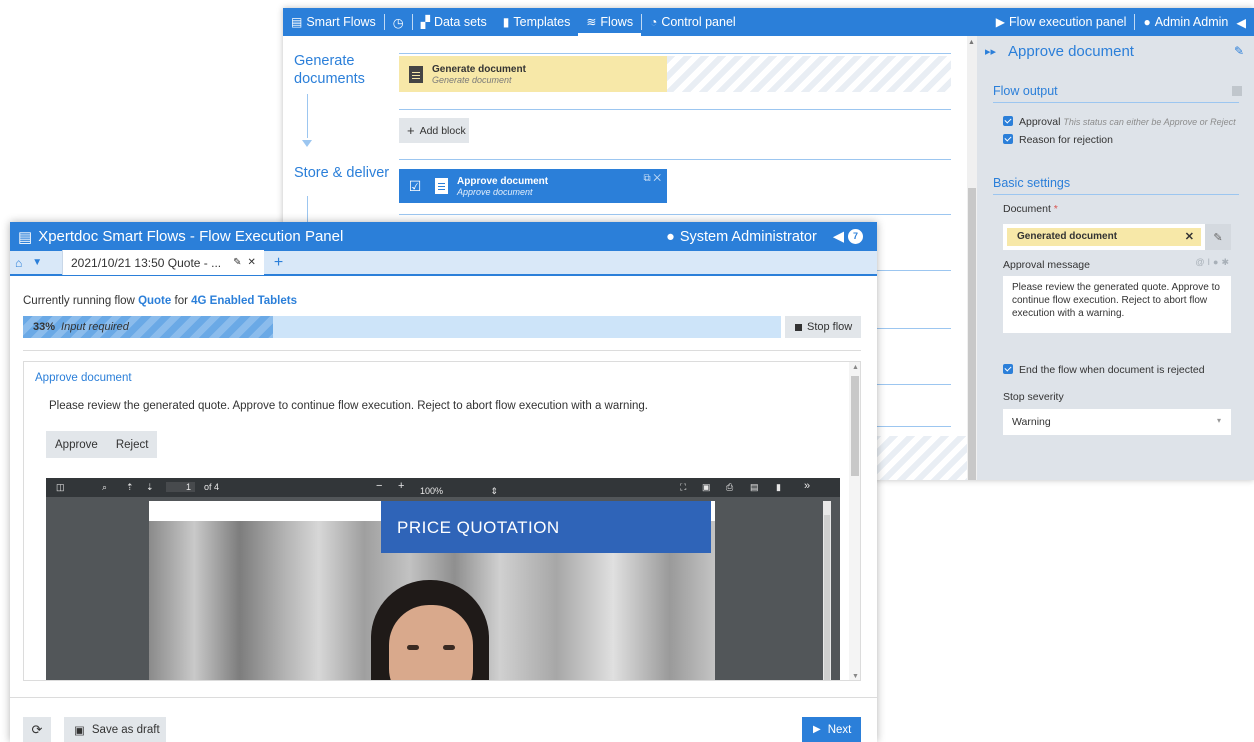 The width and height of the screenshot is (1254, 742). What do you see at coordinates (698, 22) in the screenshot?
I see `nav-control-panel-label: Control panel` at bounding box center [698, 22].